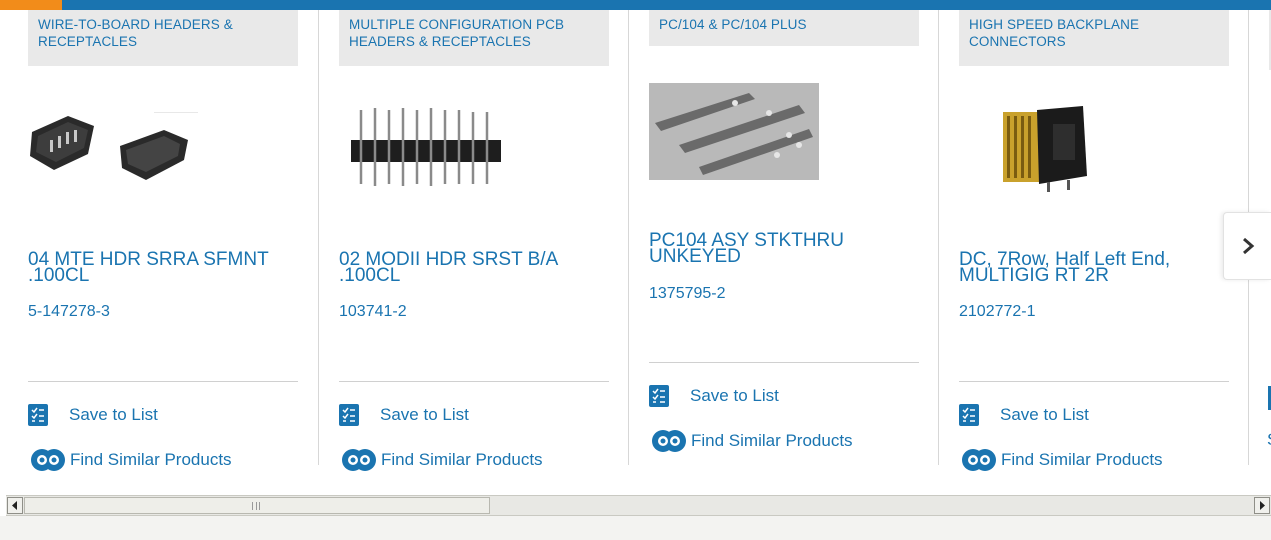 This screenshot has width=1271, height=540. I want to click on part-number: 5-147278-3, so click(69, 312).